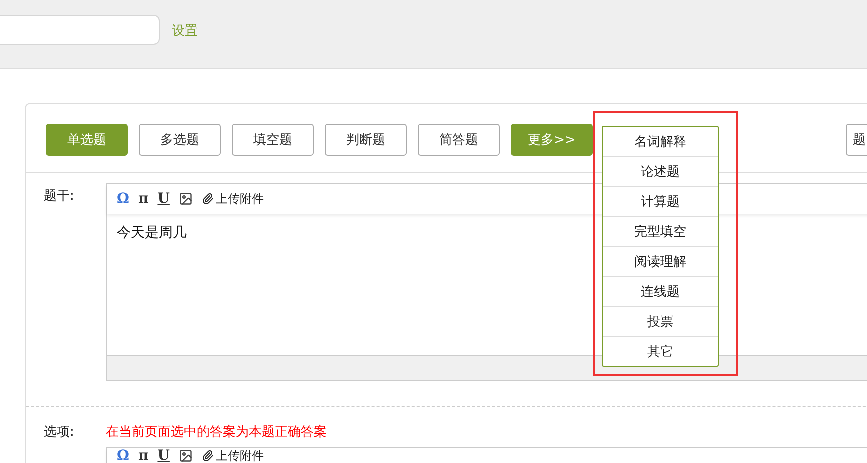  Describe the element at coordinates (80, 30) in the screenshot. I see `search-field` at that location.